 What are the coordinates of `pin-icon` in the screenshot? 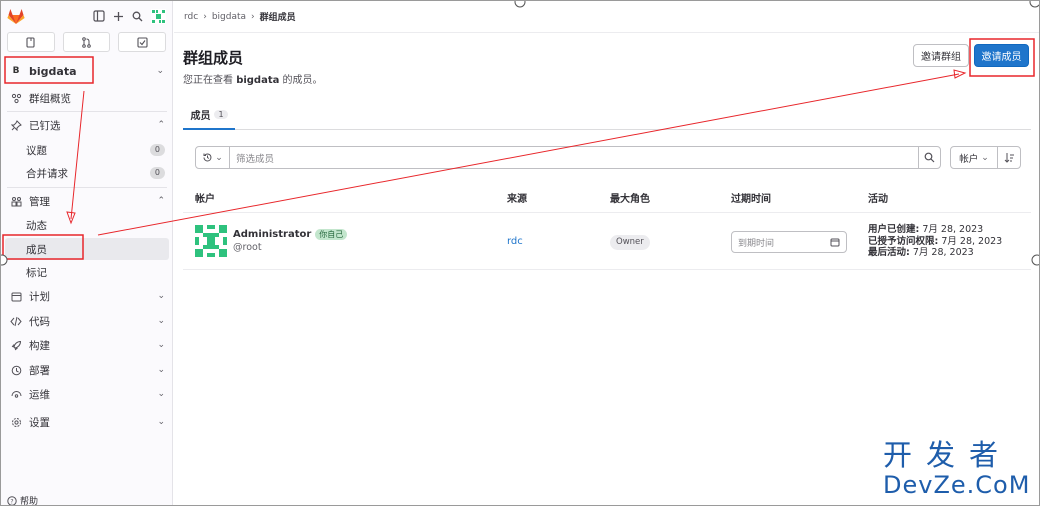 It's located at (16, 125).